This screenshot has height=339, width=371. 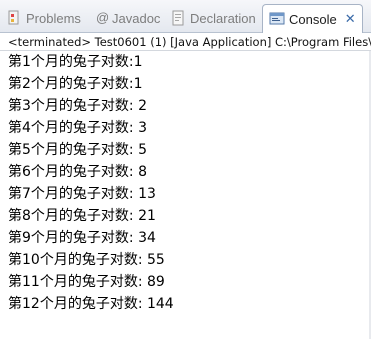 I want to click on tab-javadoc-label: Javadoc, so click(x=136, y=18).